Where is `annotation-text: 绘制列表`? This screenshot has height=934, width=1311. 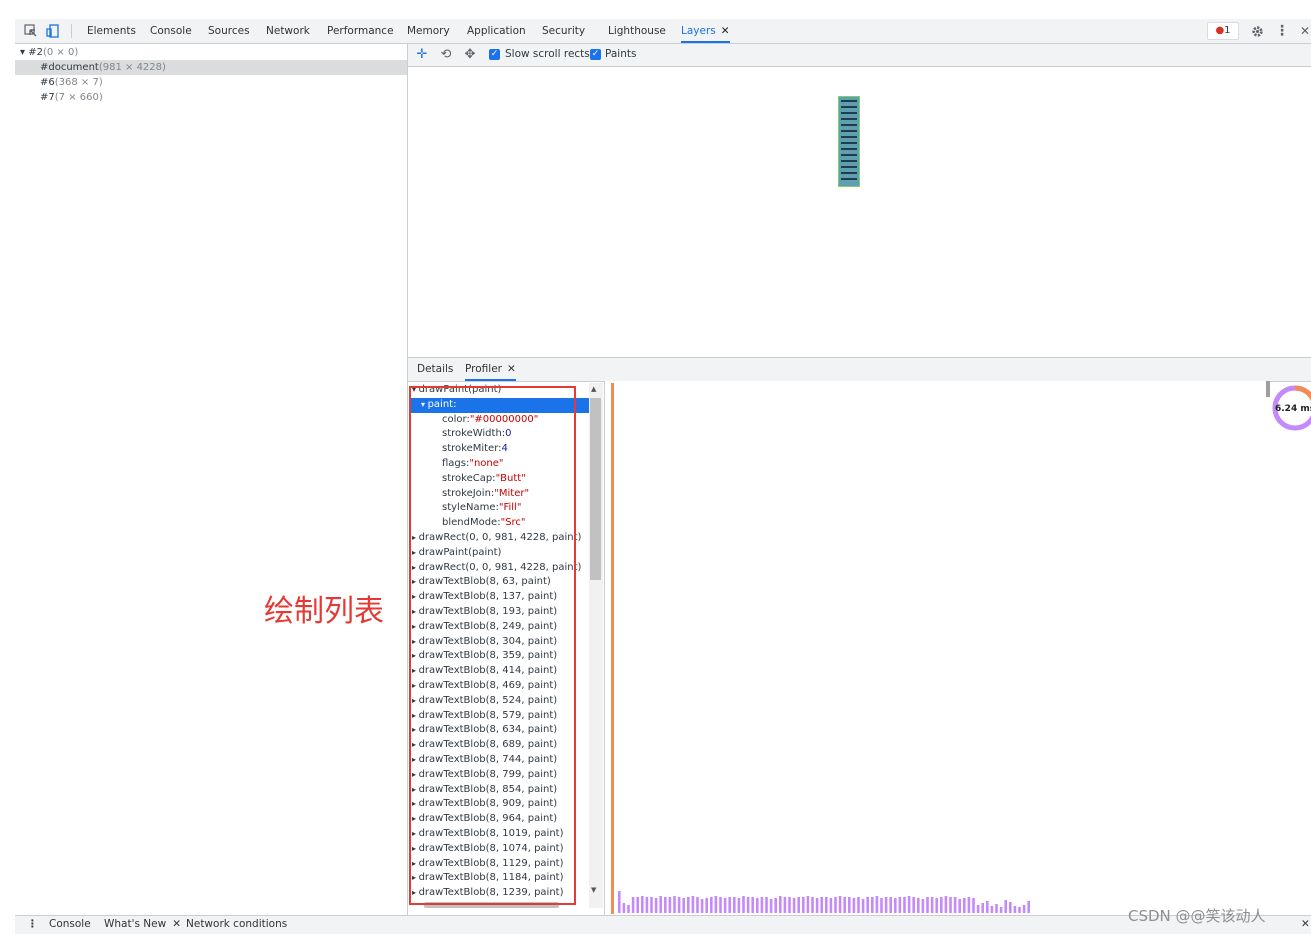 annotation-text: 绘制列表 is located at coordinates (324, 611).